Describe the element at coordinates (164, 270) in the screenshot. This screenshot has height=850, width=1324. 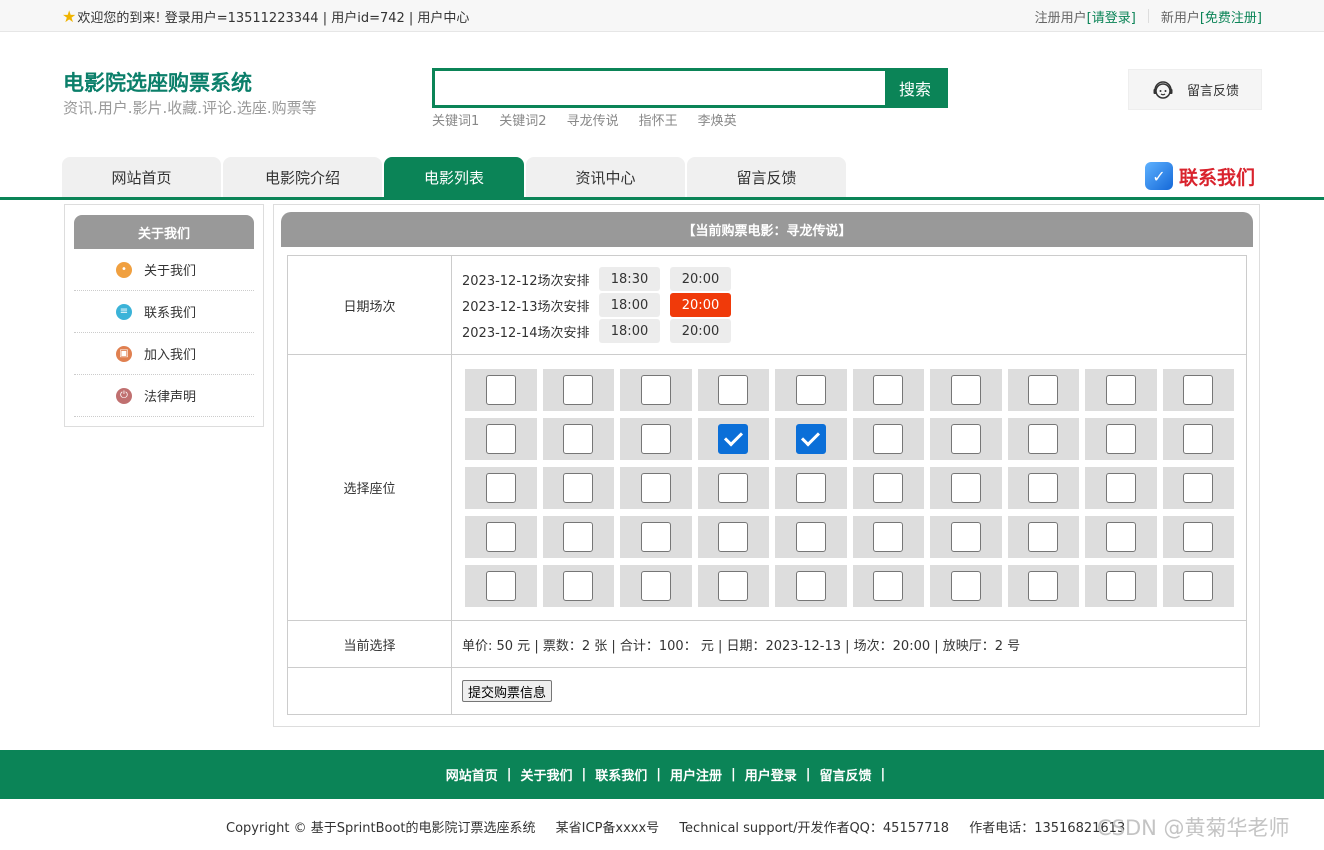
I see `sidebar-item: • 关于我们` at that location.